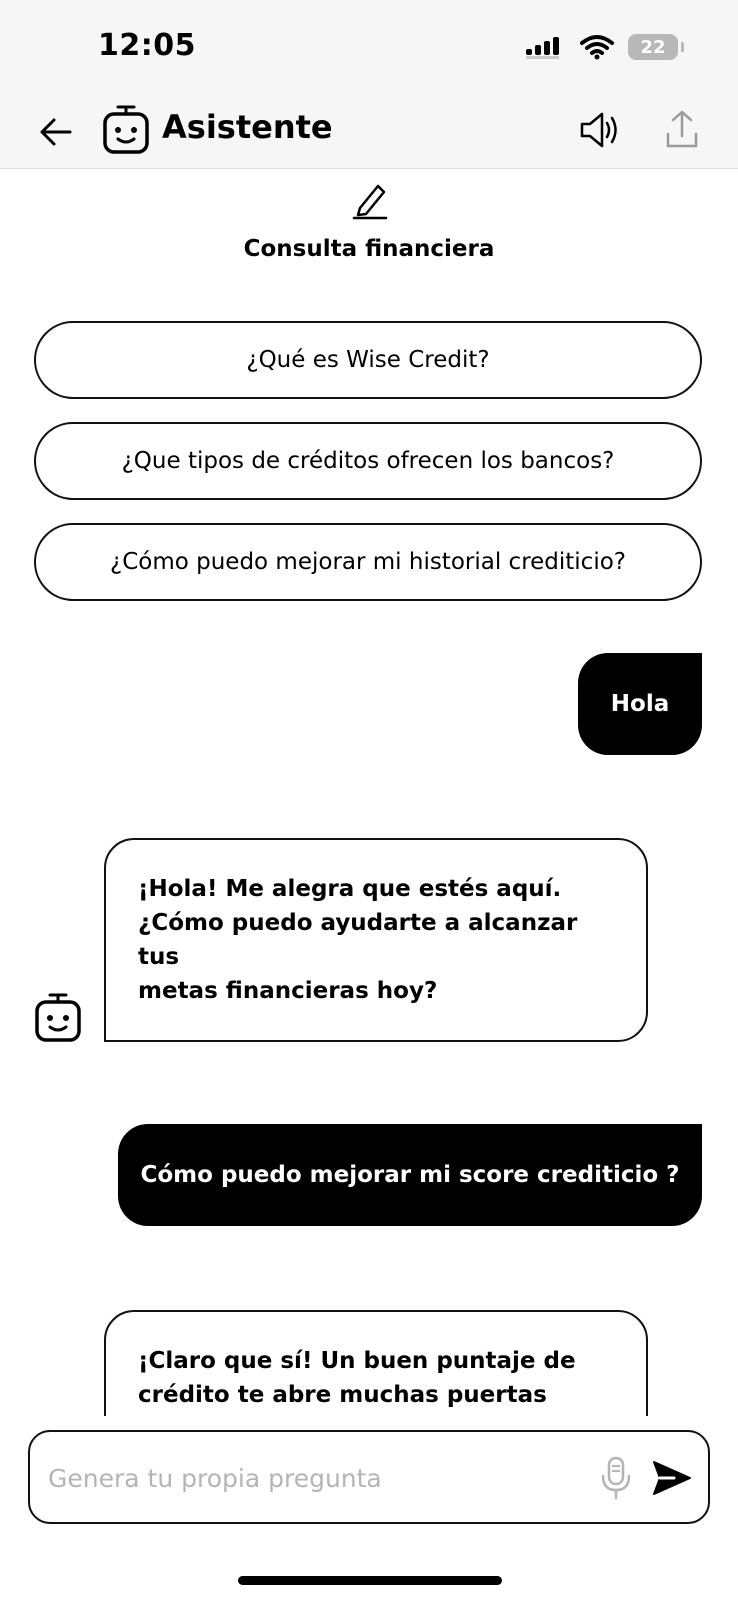  What do you see at coordinates (369, 50) in the screenshot?
I see `status-bar: 12:05 22` at bounding box center [369, 50].